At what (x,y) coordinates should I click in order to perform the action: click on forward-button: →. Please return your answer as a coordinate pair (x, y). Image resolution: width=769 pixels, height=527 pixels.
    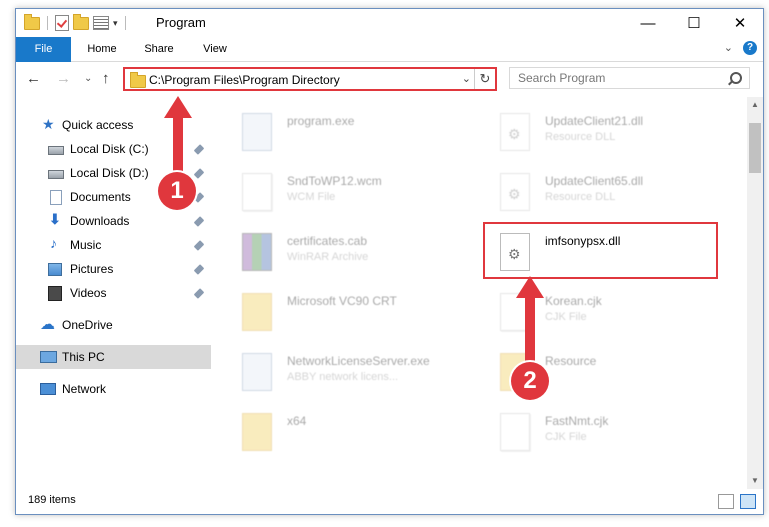
    Looking at the image, I should click on (63, 78).